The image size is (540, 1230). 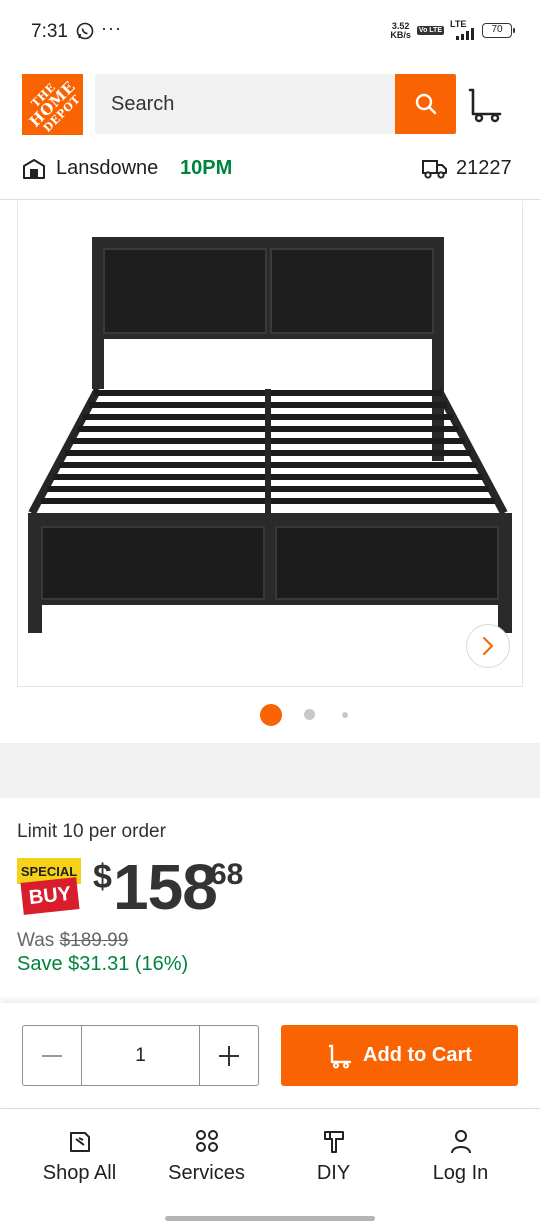 I want to click on nav-label: Log In, so click(x=460, y=1173).